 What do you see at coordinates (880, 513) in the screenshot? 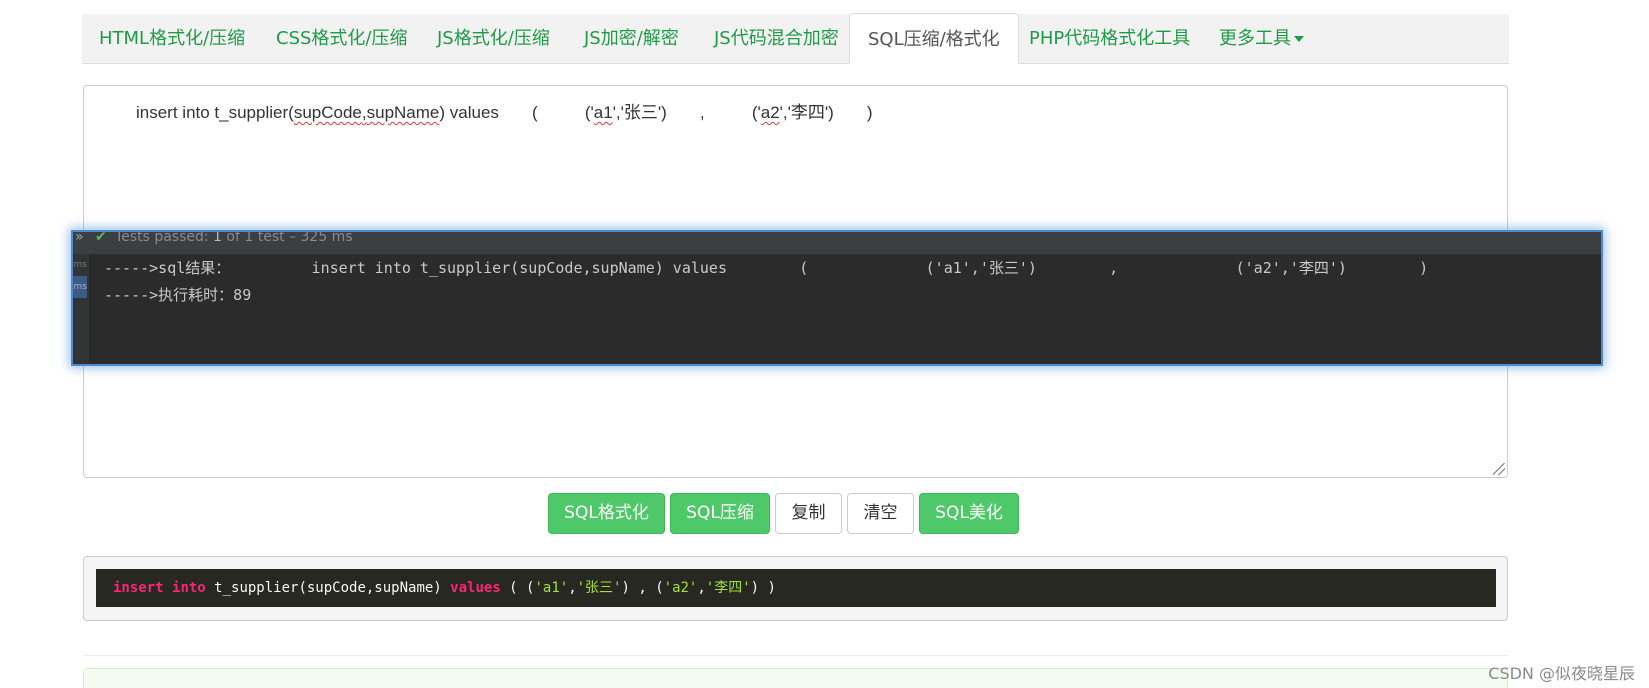
I see `clear-button: 清空` at bounding box center [880, 513].